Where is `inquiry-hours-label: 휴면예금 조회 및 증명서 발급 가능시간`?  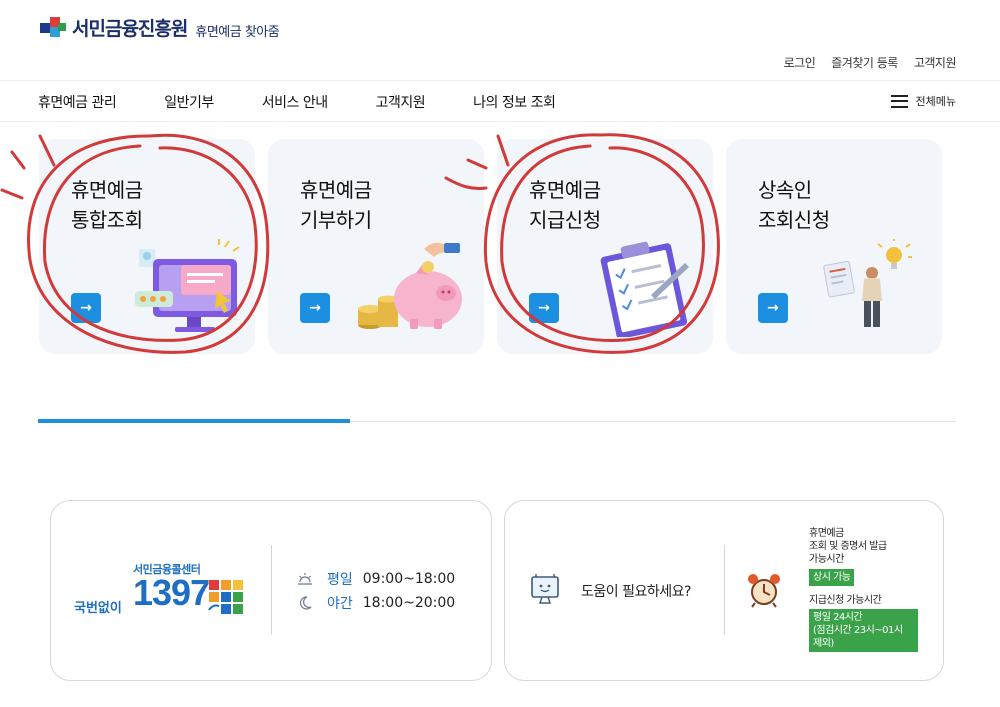
inquiry-hours-label: 휴면예금 조회 및 증명서 발급 가능시간 is located at coordinates (848, 546).